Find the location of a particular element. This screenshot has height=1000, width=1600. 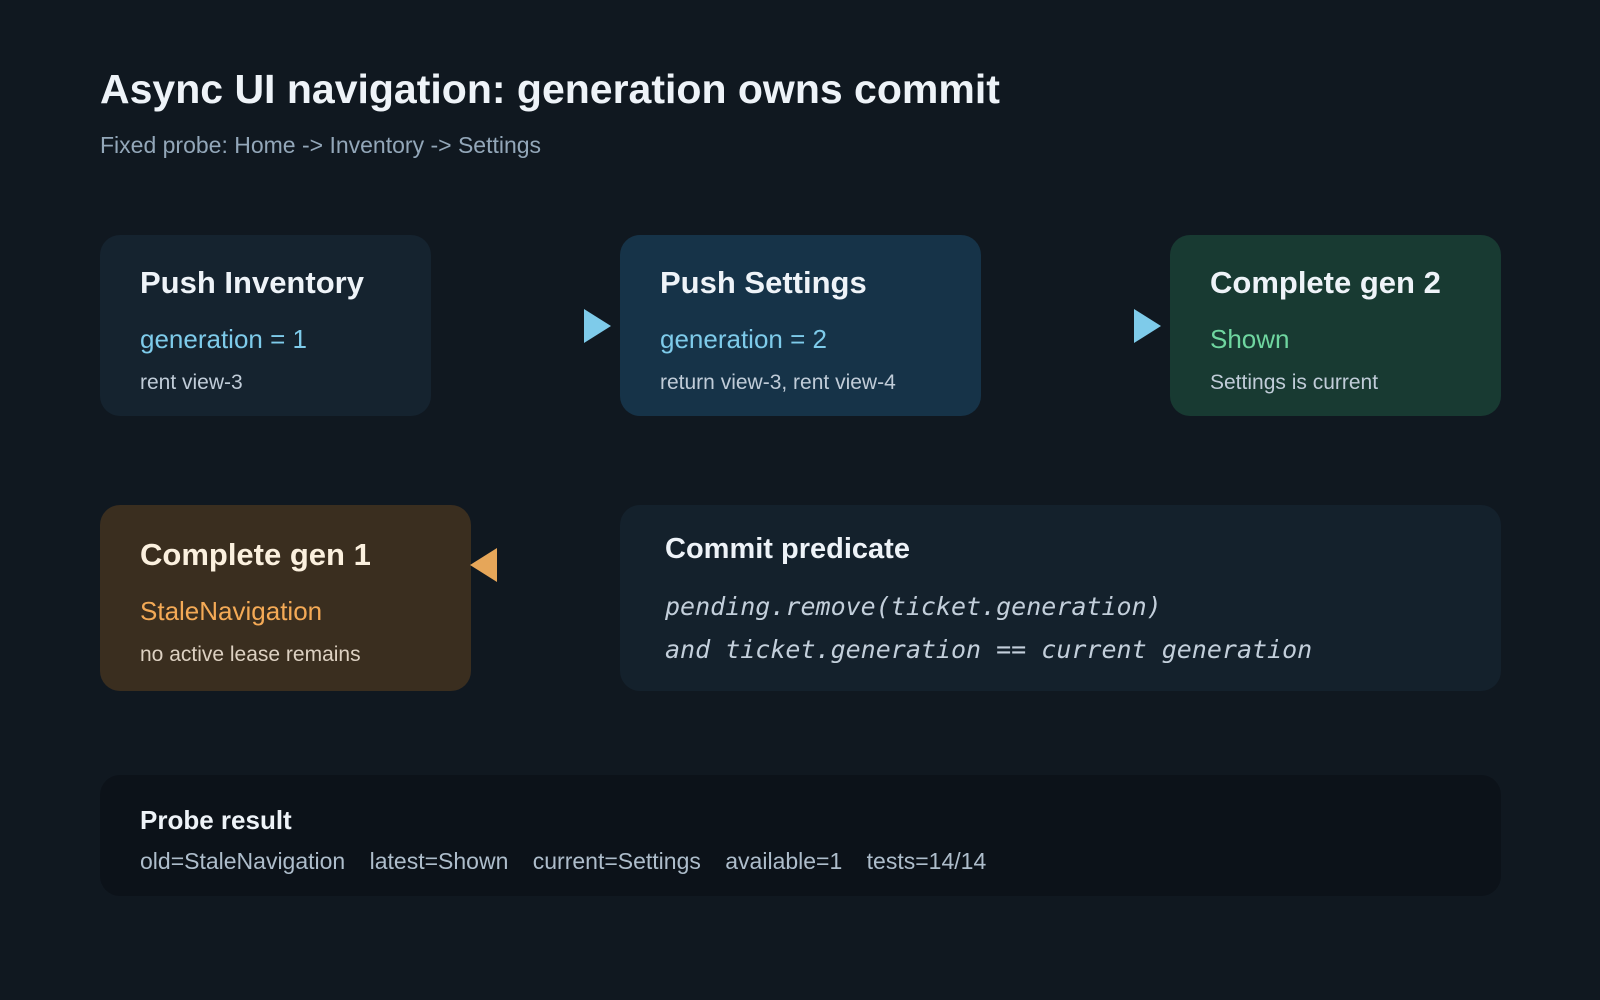

step-card-complete-gen2: Complete gen 2 Shown Settings is current is located at coordinates (1335, 325).